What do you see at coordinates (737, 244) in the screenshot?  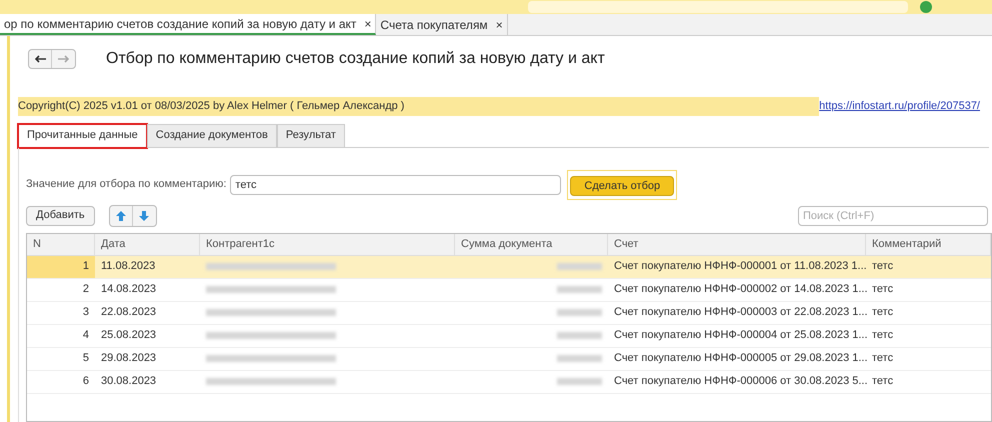 I see `column-header: Счет` at bounding box center [737, 244].